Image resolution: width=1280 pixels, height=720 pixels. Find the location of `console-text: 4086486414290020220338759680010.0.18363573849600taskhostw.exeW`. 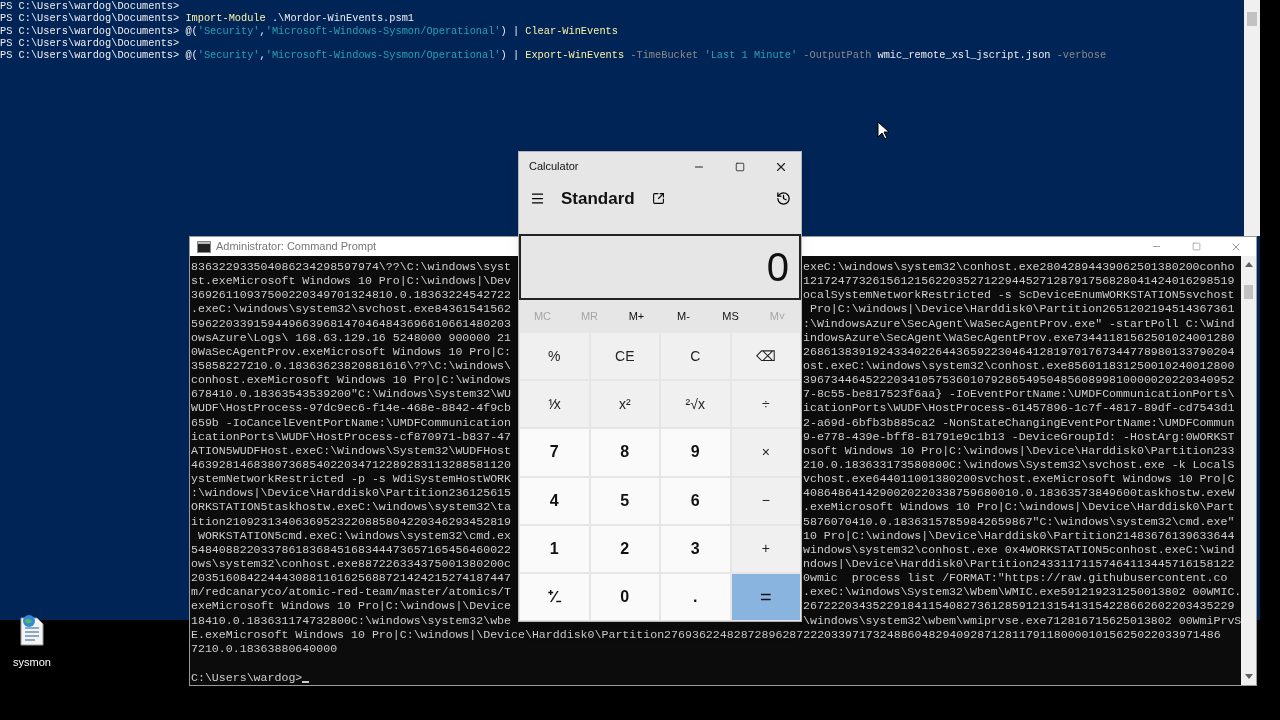

console-text: 4086486414290020220338759680010.0.18363573849600taskhostw.exeW is located at coordinates (1019, 493).